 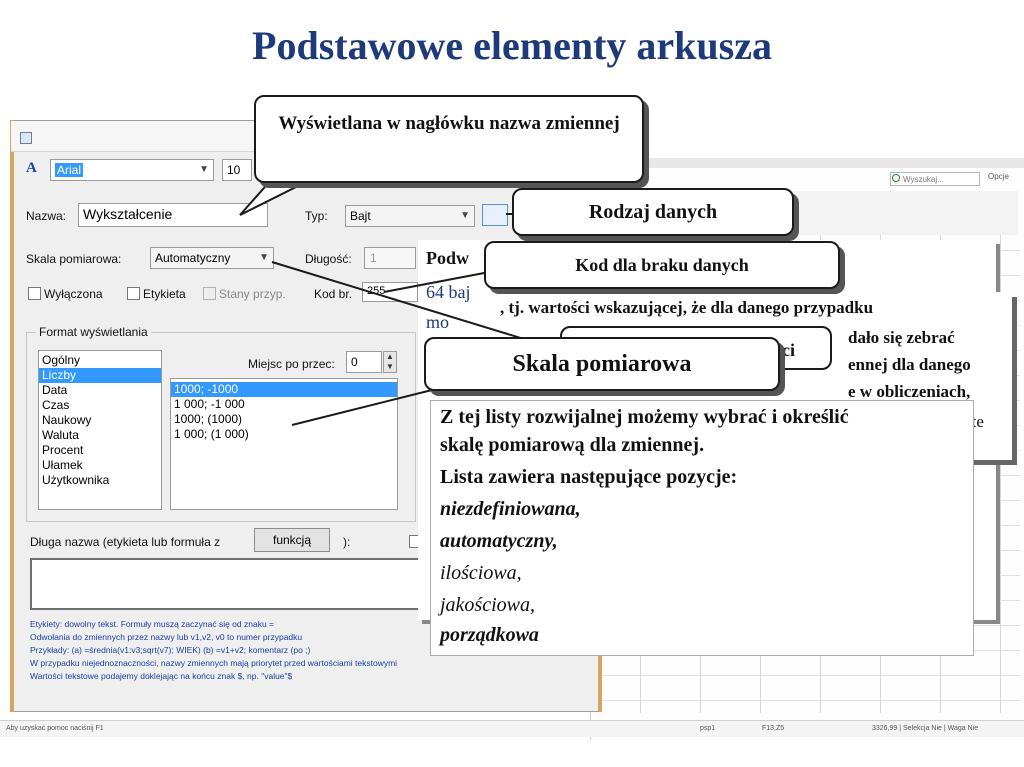 I want to click on callout-skala: Skala pomiarowa, so click(x=602, y=364).